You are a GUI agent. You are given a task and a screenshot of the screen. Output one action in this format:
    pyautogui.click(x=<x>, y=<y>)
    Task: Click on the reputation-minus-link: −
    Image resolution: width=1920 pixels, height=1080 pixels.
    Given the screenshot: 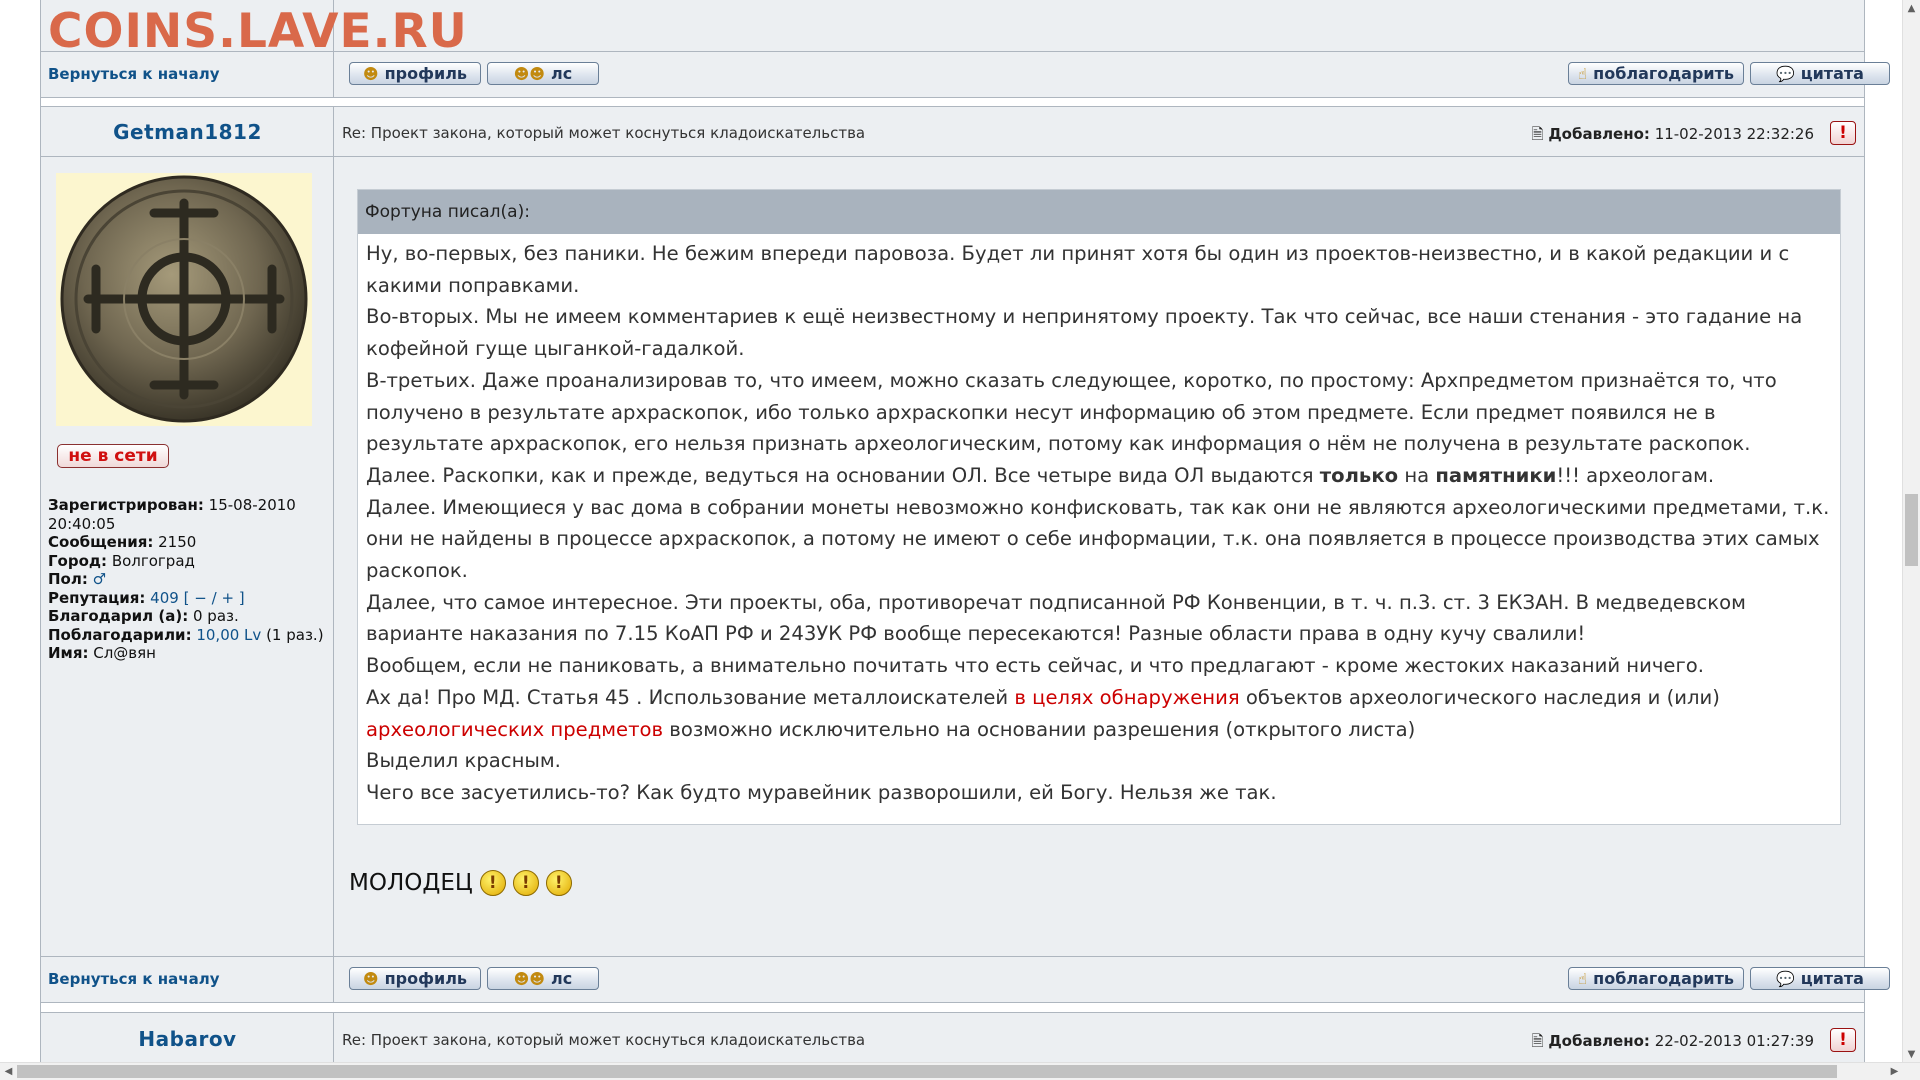 What is the action you would take?
    pyautogui.click(x=200, y=598)
    